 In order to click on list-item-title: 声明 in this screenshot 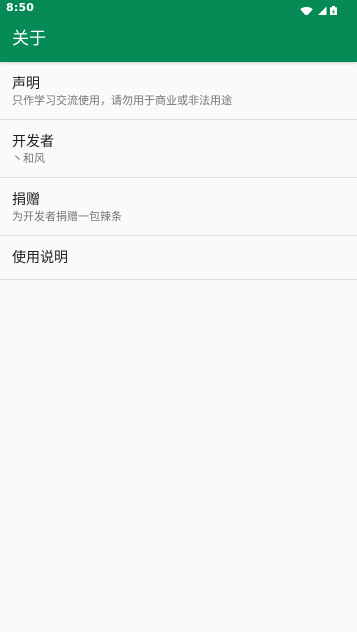, I will do `click(26, 84)`.